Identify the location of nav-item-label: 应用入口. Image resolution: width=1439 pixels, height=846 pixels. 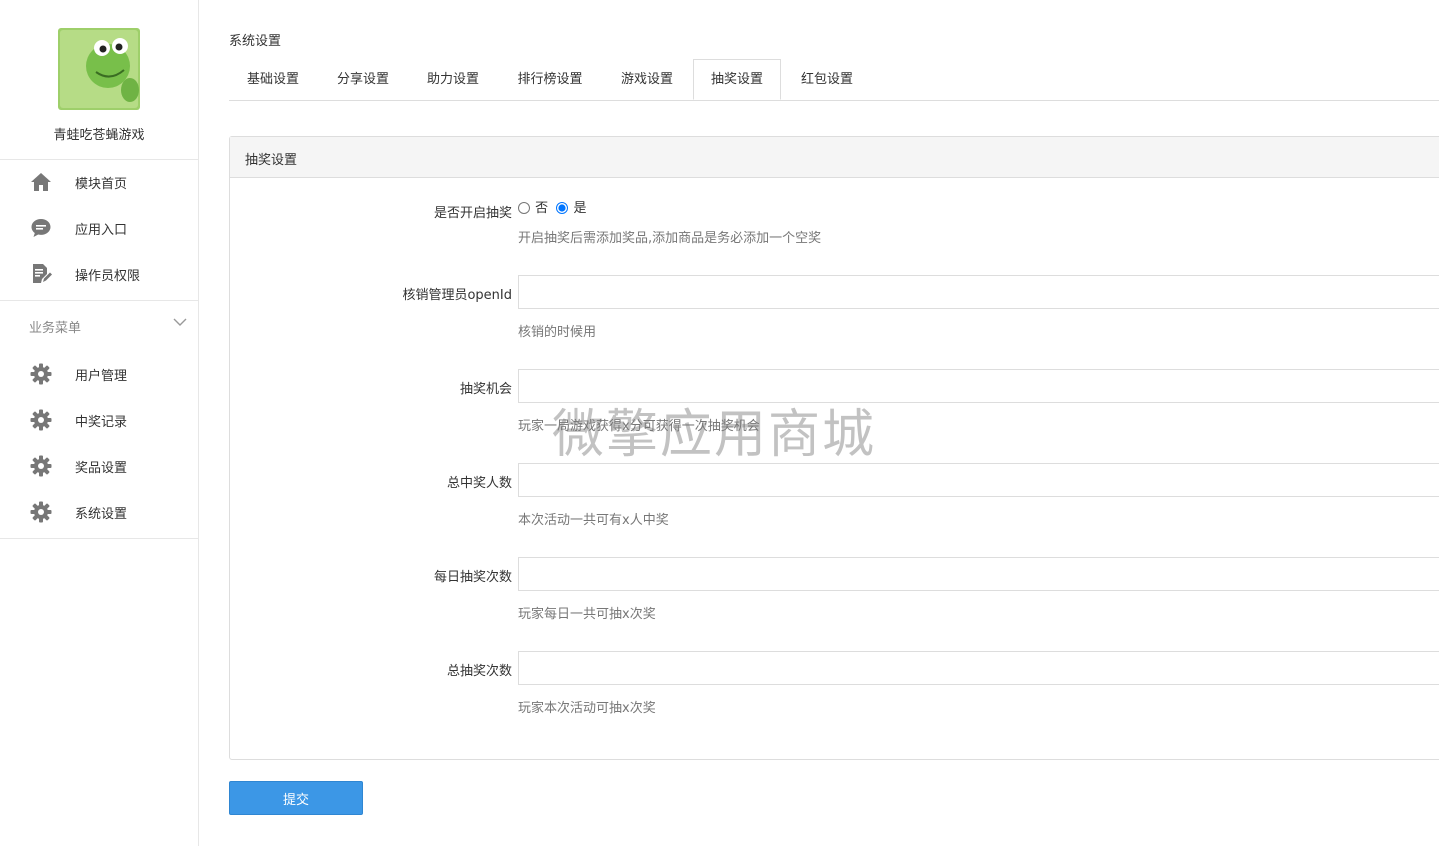
(101, 230).